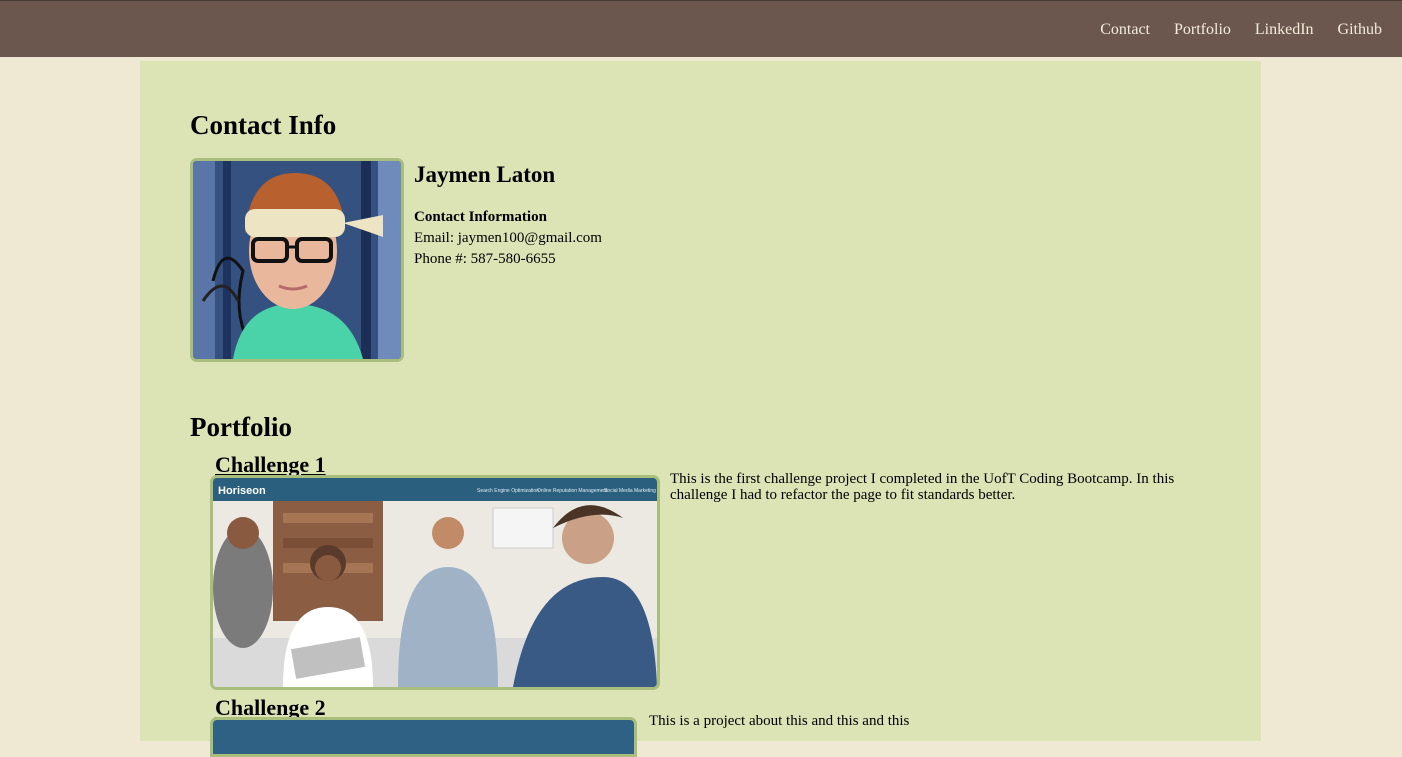 This screenshot has width=1402, height=757. Describe the element at coordinates (423, 737) in the screenshot. I see `challenge-2-screenshot` at that location.